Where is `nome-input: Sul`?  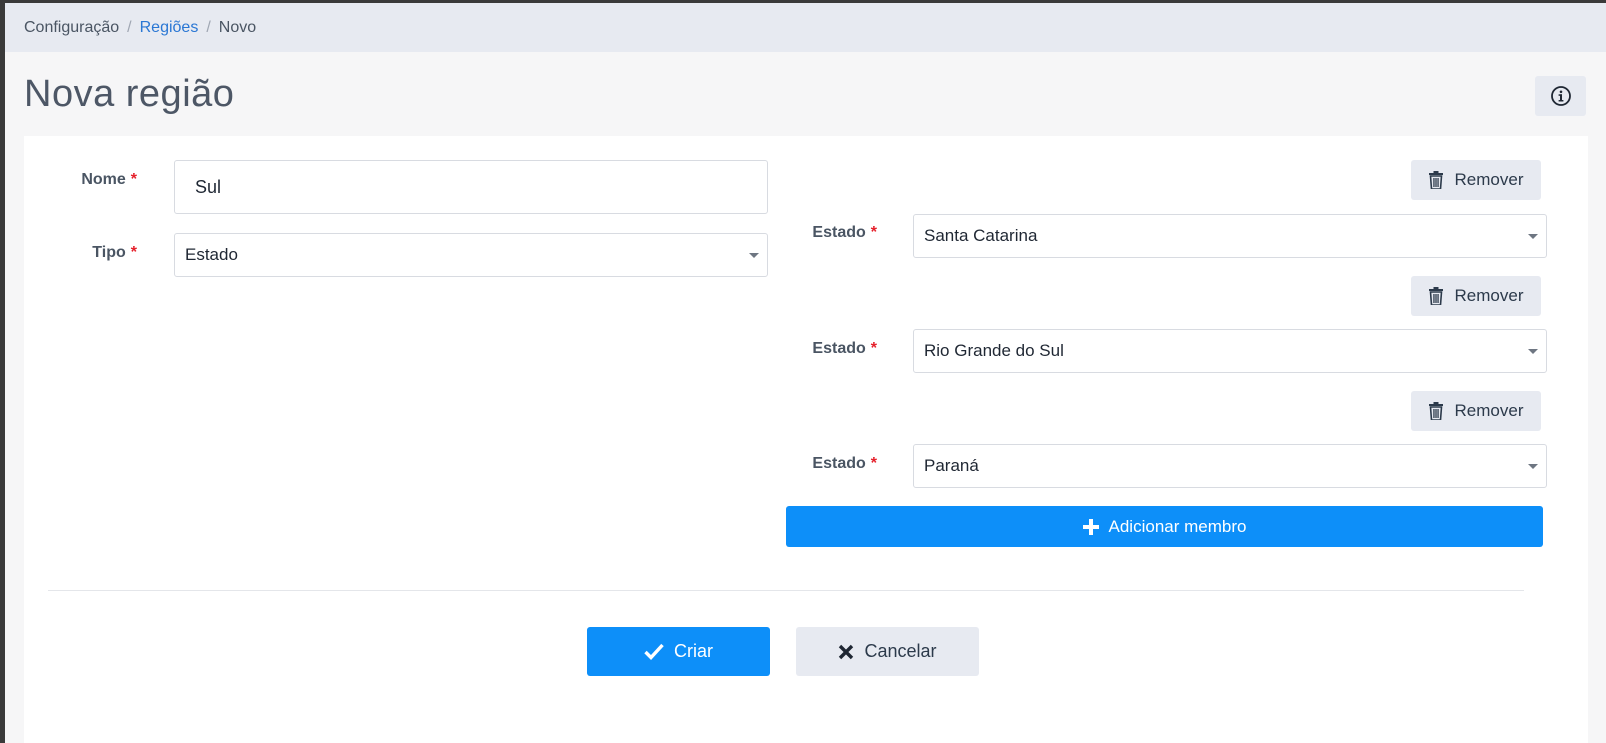 nome-input: Sul is located at coordinates (471, 187).